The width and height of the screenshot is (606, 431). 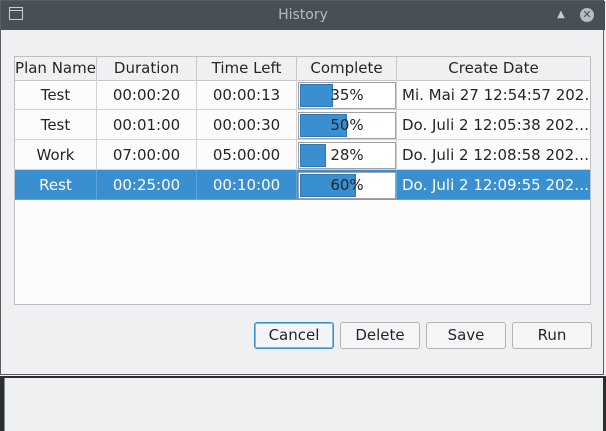 I want to click on title-bar: History ▲ ✕, so click(x=303, y=15).